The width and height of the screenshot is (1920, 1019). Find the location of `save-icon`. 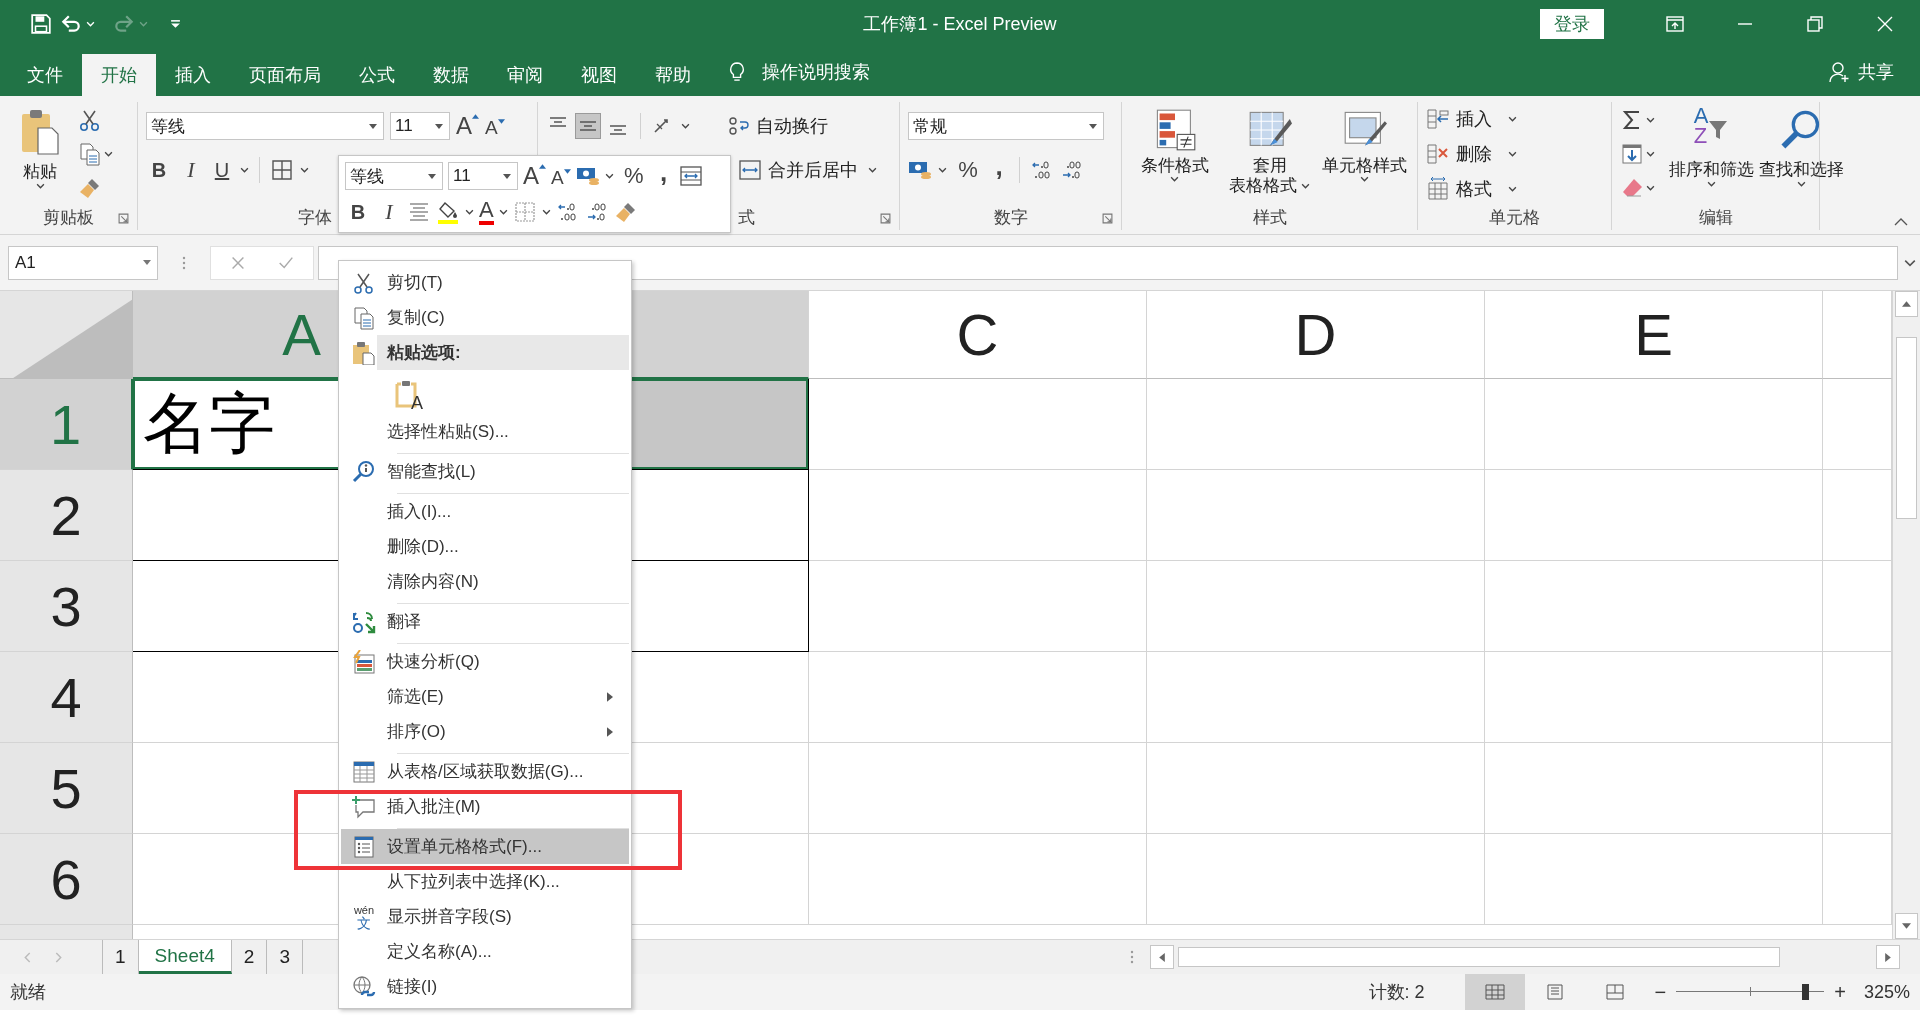

save-icon is located at coordinates (41, 24).